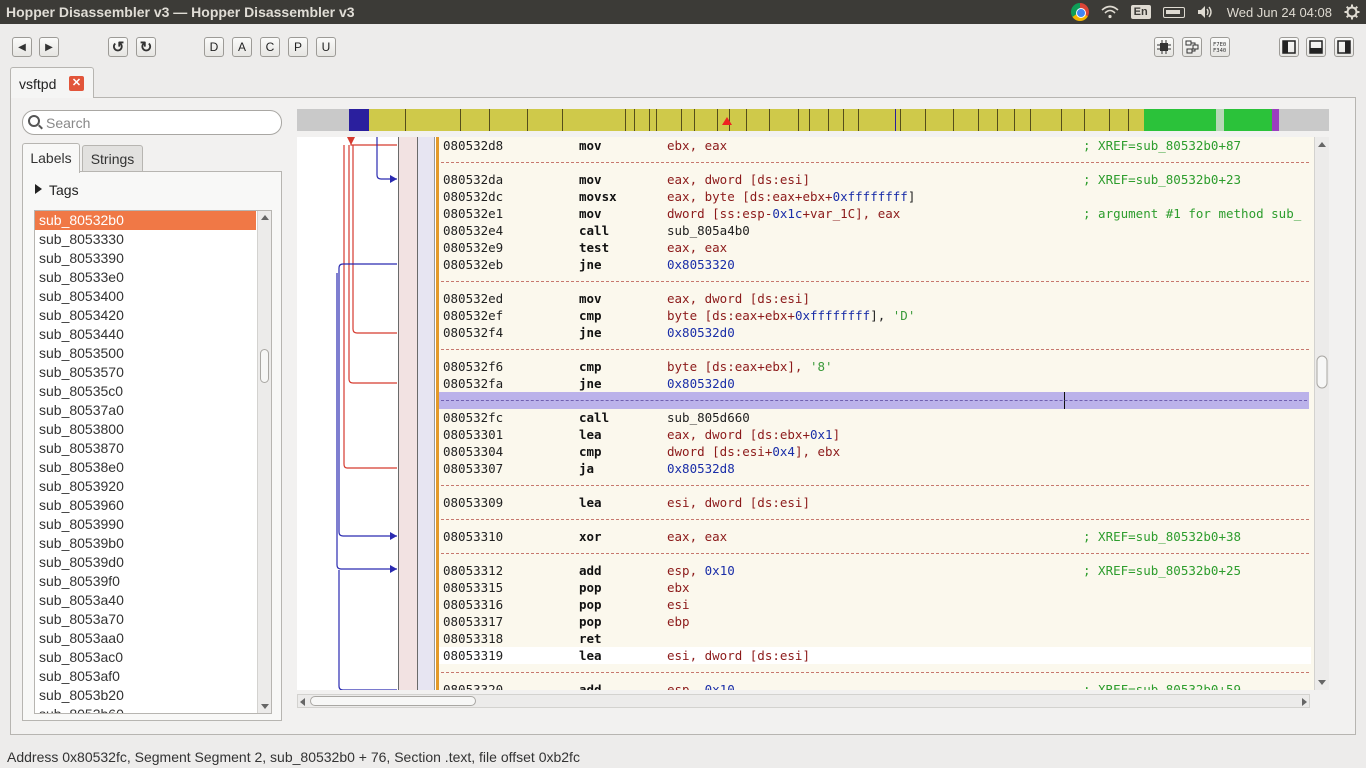  What do you see at coordinates (875, 638) in the screenshot?
I see `instruction-row: 08053318 ret` at bounding box center [875, 638].